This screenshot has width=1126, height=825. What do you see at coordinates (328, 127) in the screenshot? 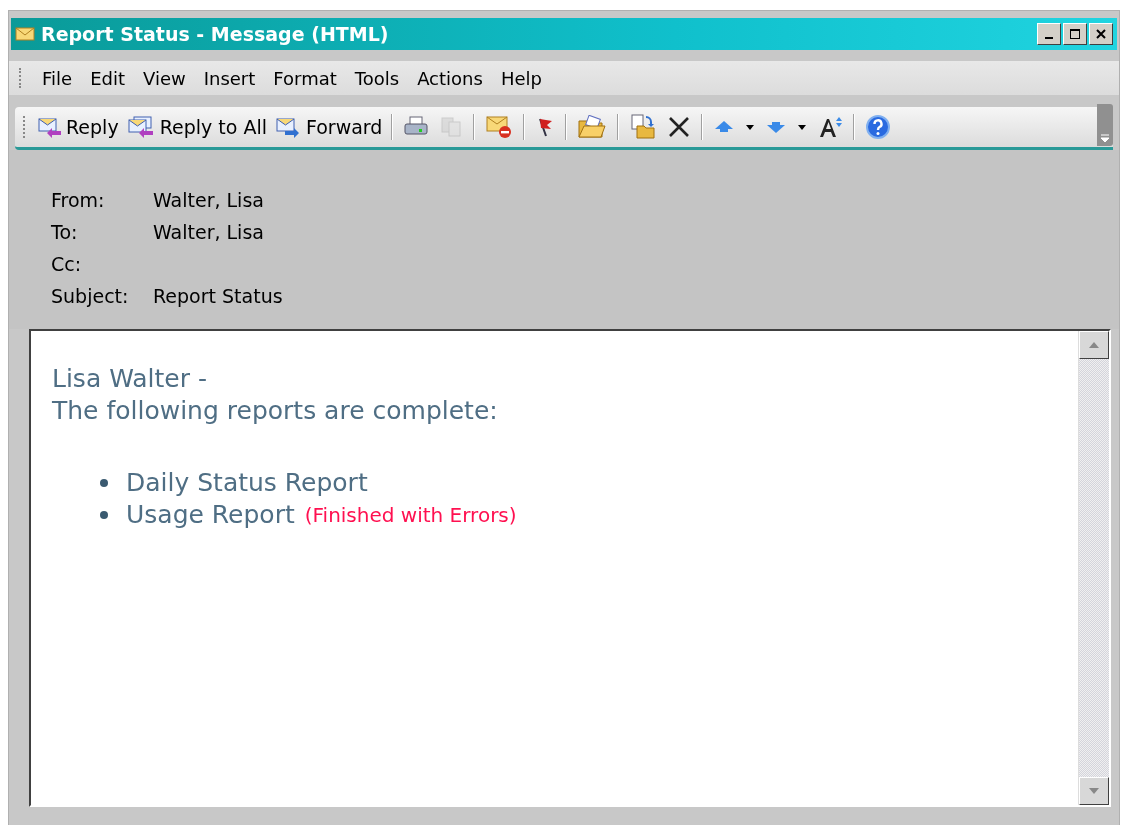
I see `forward-button: Forward` at bounding box center [328, 127].